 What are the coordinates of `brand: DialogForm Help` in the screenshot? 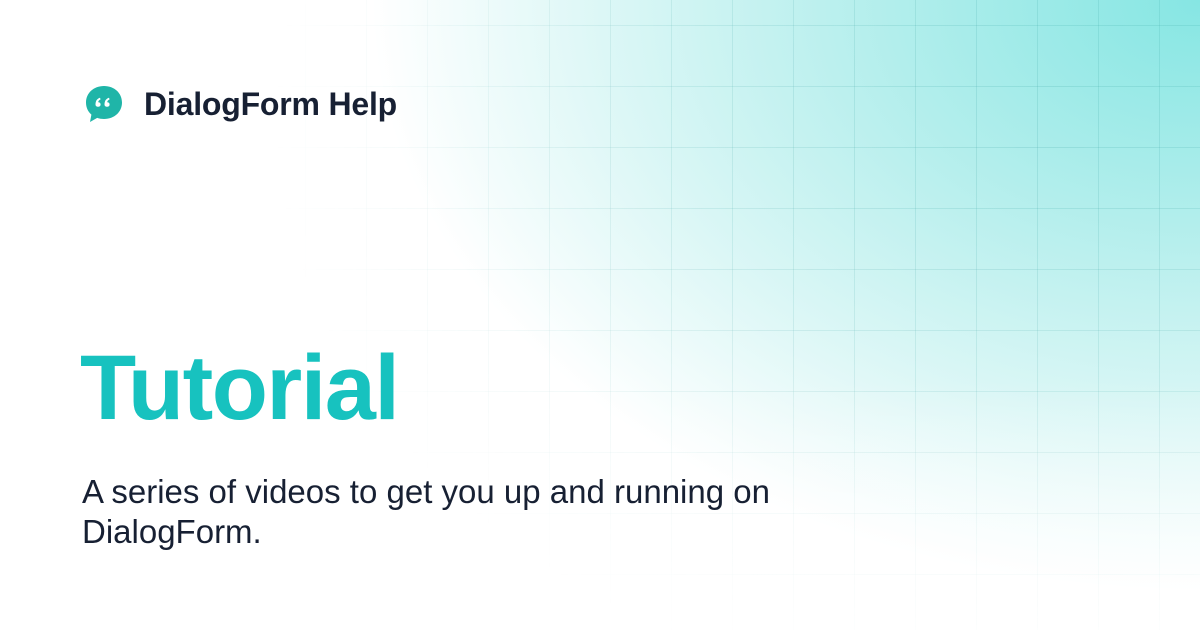 It's located at (240, 104).